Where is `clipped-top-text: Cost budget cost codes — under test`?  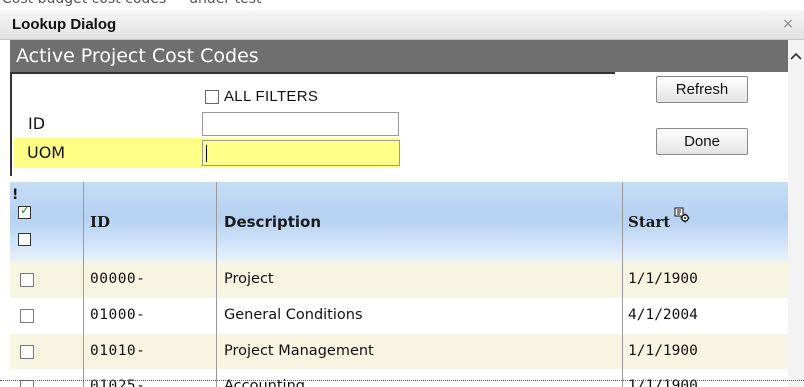
clipped-top-text: Cost budget cost codes — under test is located at coordinates (402, 5).